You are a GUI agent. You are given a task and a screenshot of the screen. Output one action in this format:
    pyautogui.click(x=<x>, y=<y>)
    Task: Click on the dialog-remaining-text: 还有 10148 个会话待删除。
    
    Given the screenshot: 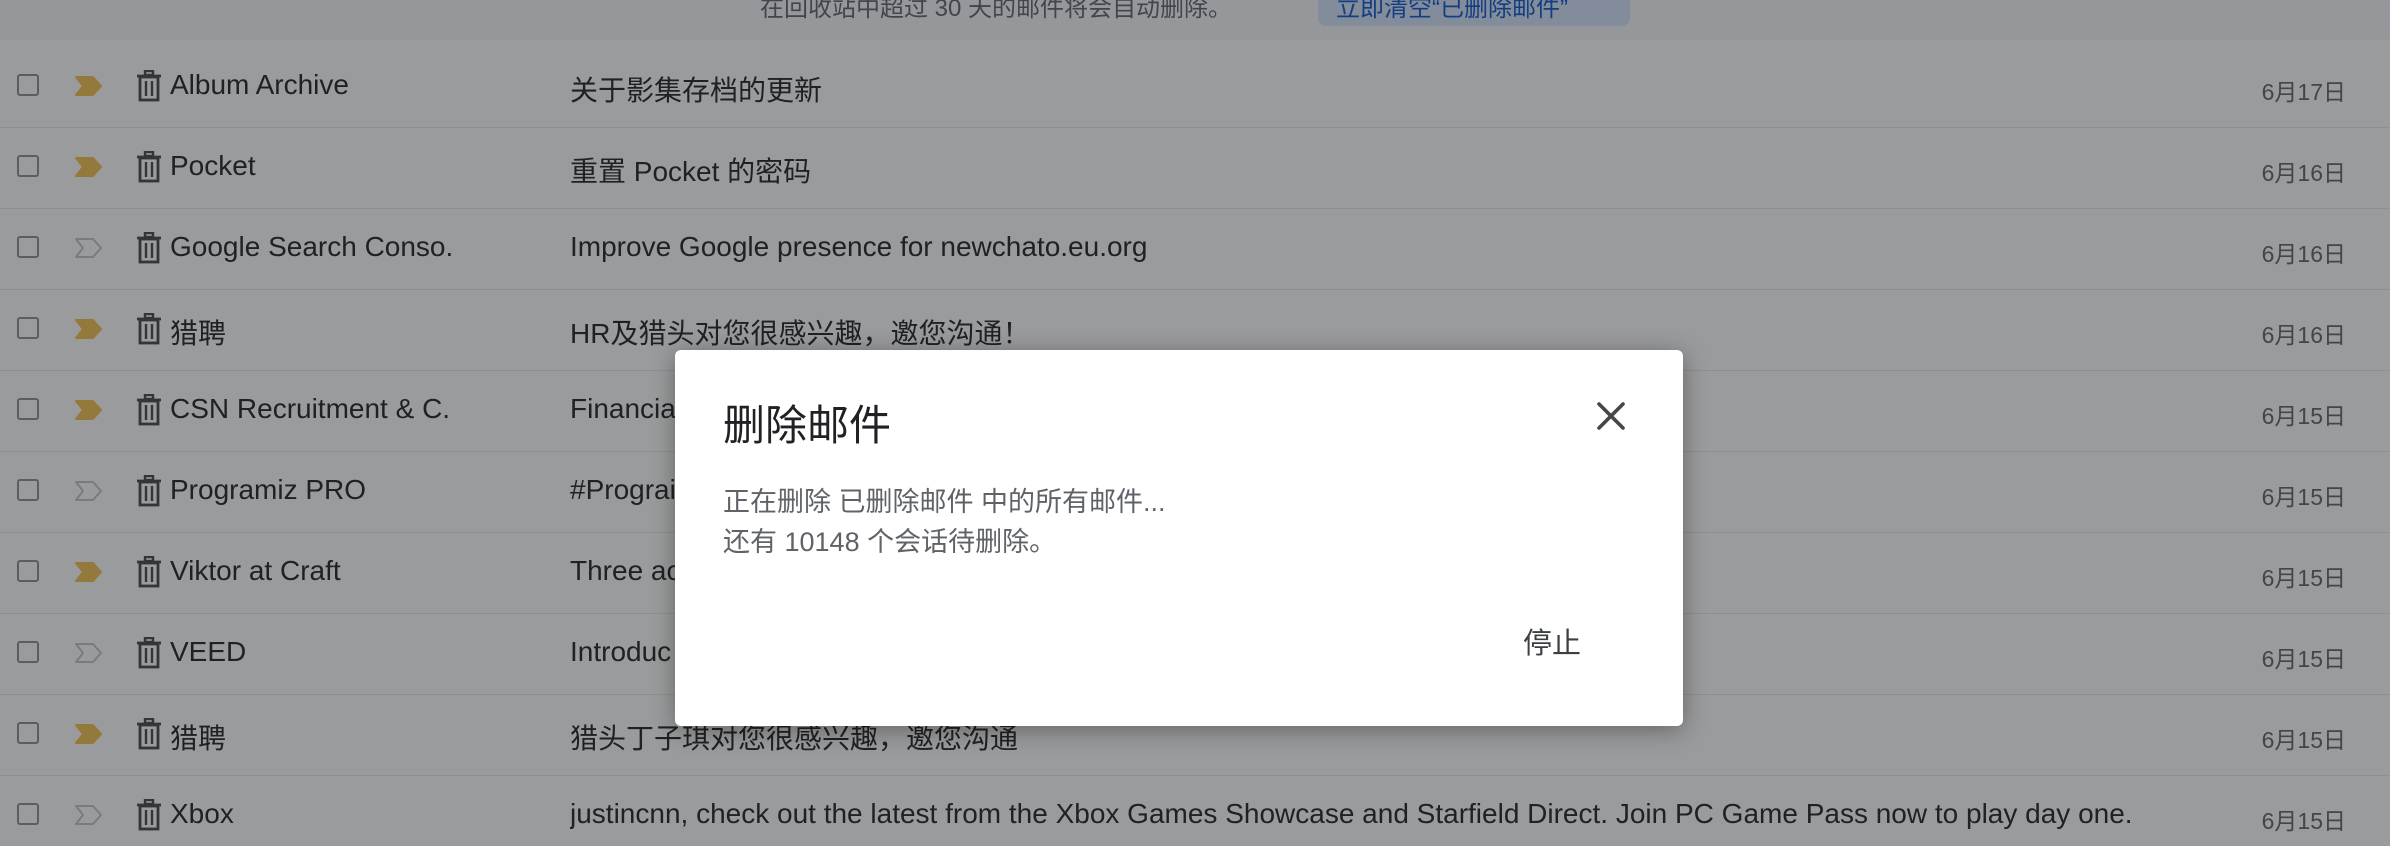 What is the action you would take?
    pyautogui.click(x=890, y=542)
    